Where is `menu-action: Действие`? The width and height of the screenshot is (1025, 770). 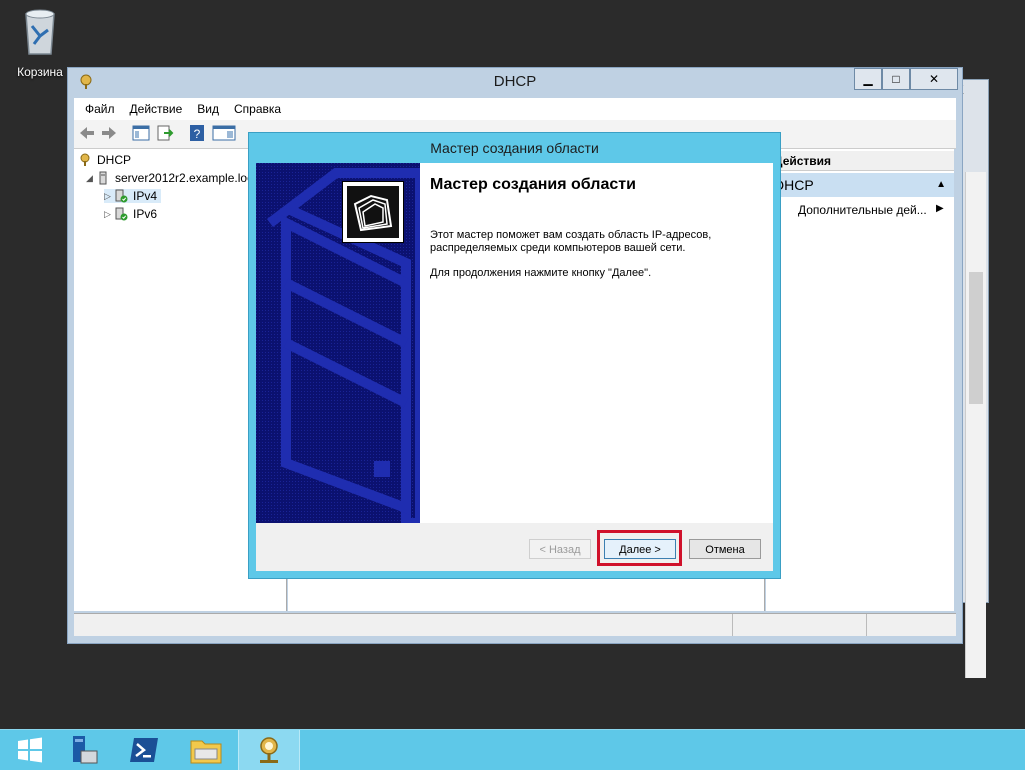
menu-action: Действие is located at coordinates (156, 109).